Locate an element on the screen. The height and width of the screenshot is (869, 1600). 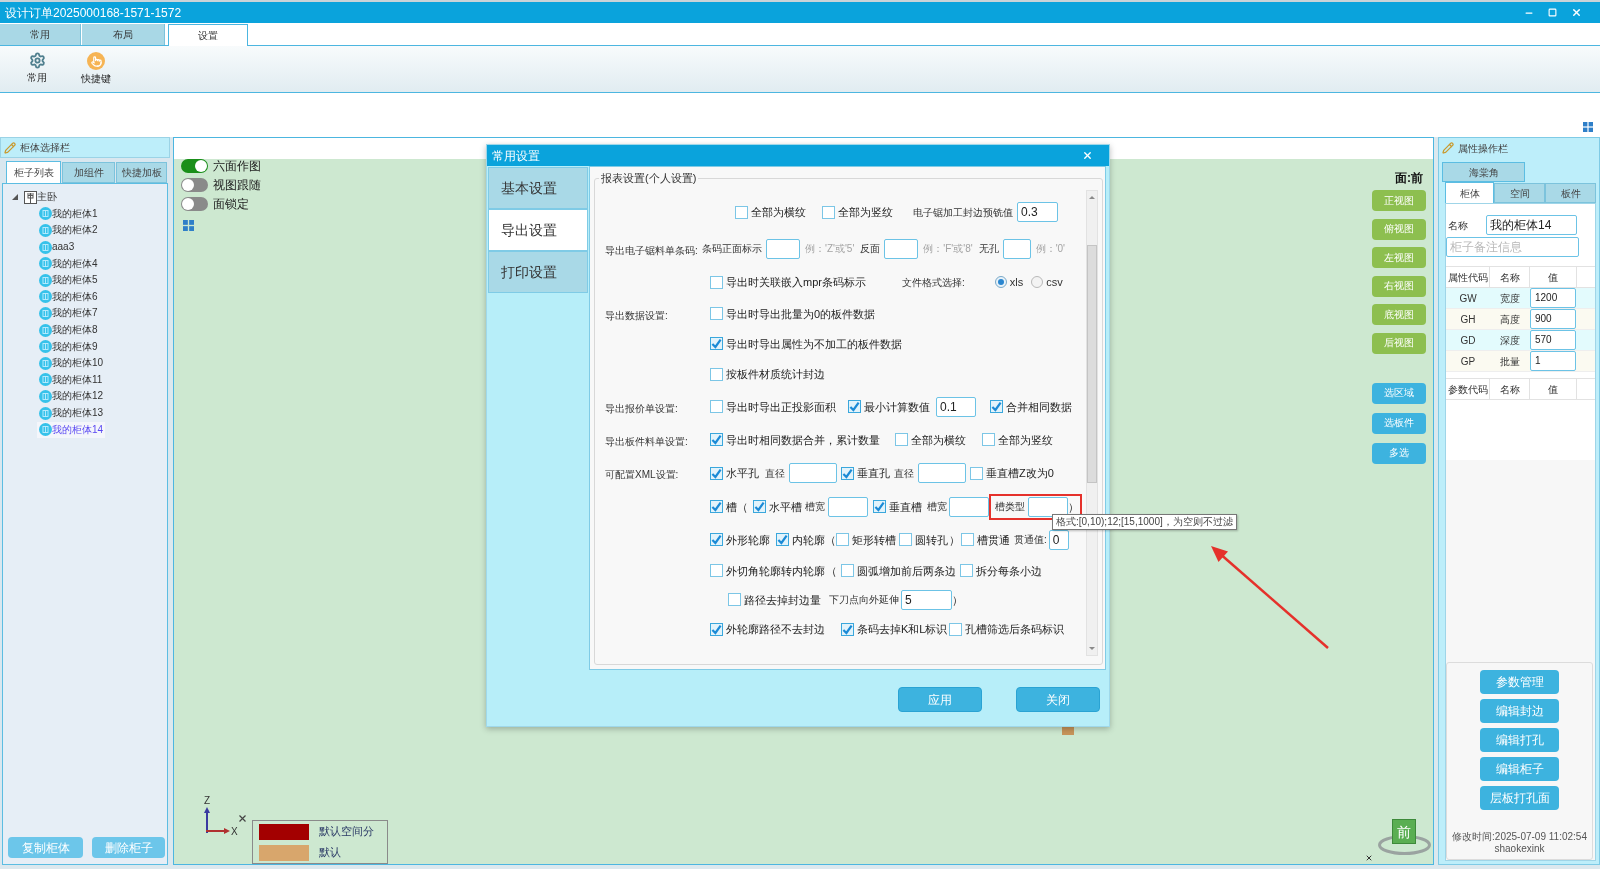
caret-icon is located at coordinates (15, 197).